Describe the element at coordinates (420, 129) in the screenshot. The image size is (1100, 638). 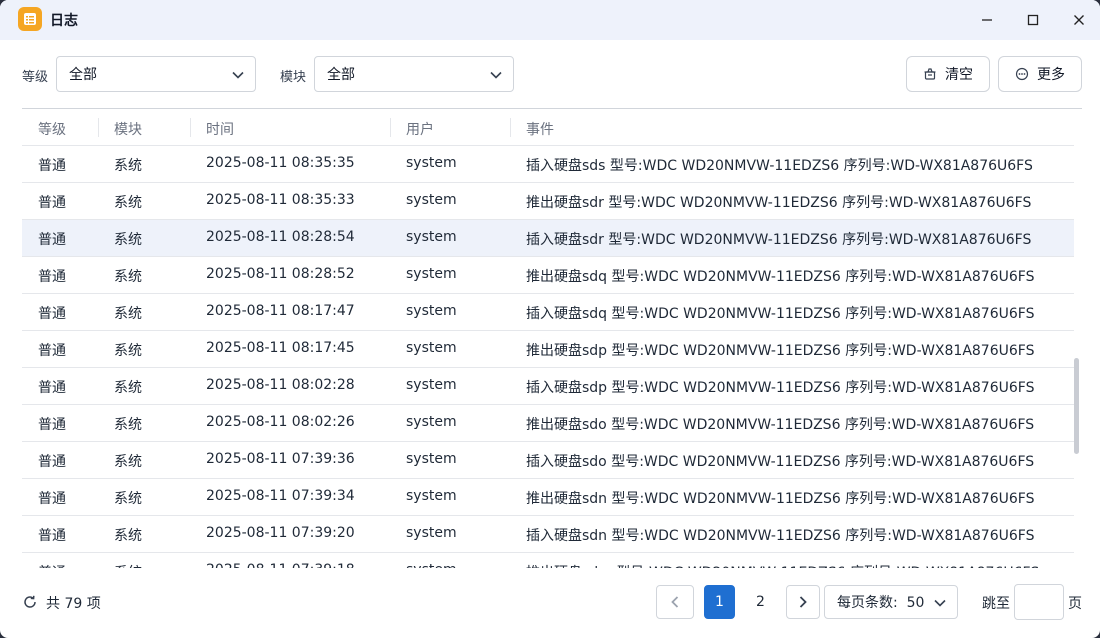
I see `column-header-user: 用户` at that location.